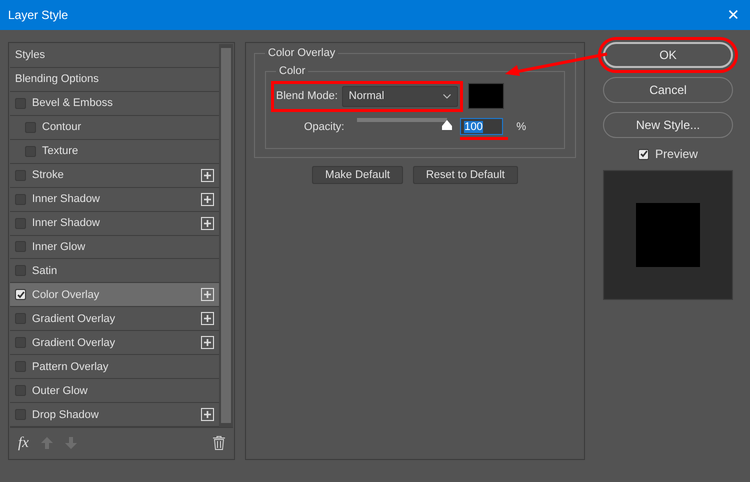  What do you see at coordinates (292, 71) in the screenshot?
I see `group-title: Color` at bounding box center [292, 71].